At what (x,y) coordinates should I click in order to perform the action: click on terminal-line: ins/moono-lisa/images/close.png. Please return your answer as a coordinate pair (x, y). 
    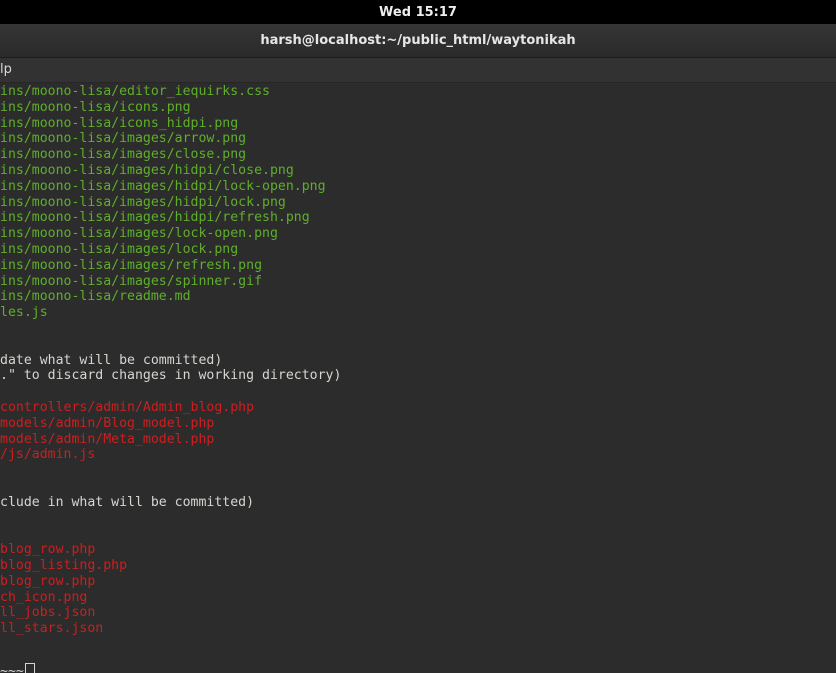
    Looking at the image, I should click on (123, 155).